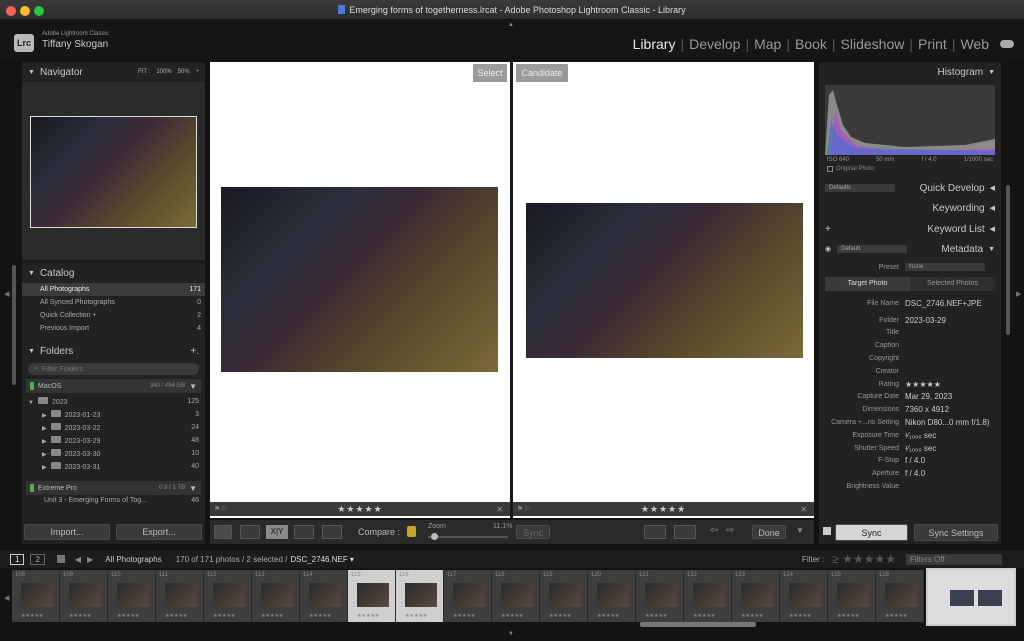  I want to click on histogram-header: Histogram ▼, so click(910, 72).